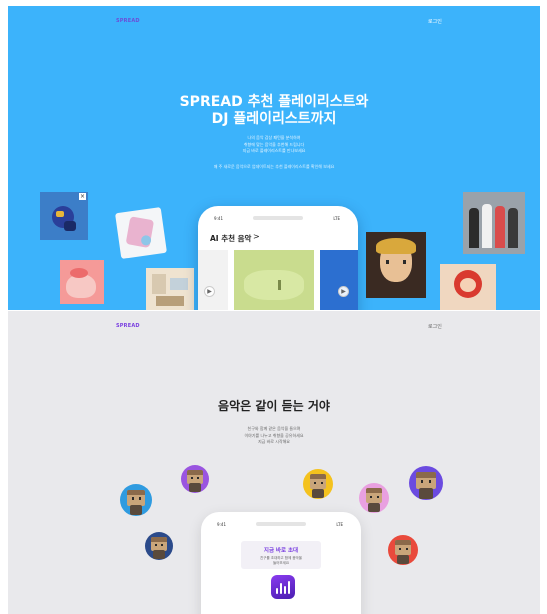  Describe the element at coordinates (339, 280) in the screenshot. I see `phone-album-right: ▶` at that location.